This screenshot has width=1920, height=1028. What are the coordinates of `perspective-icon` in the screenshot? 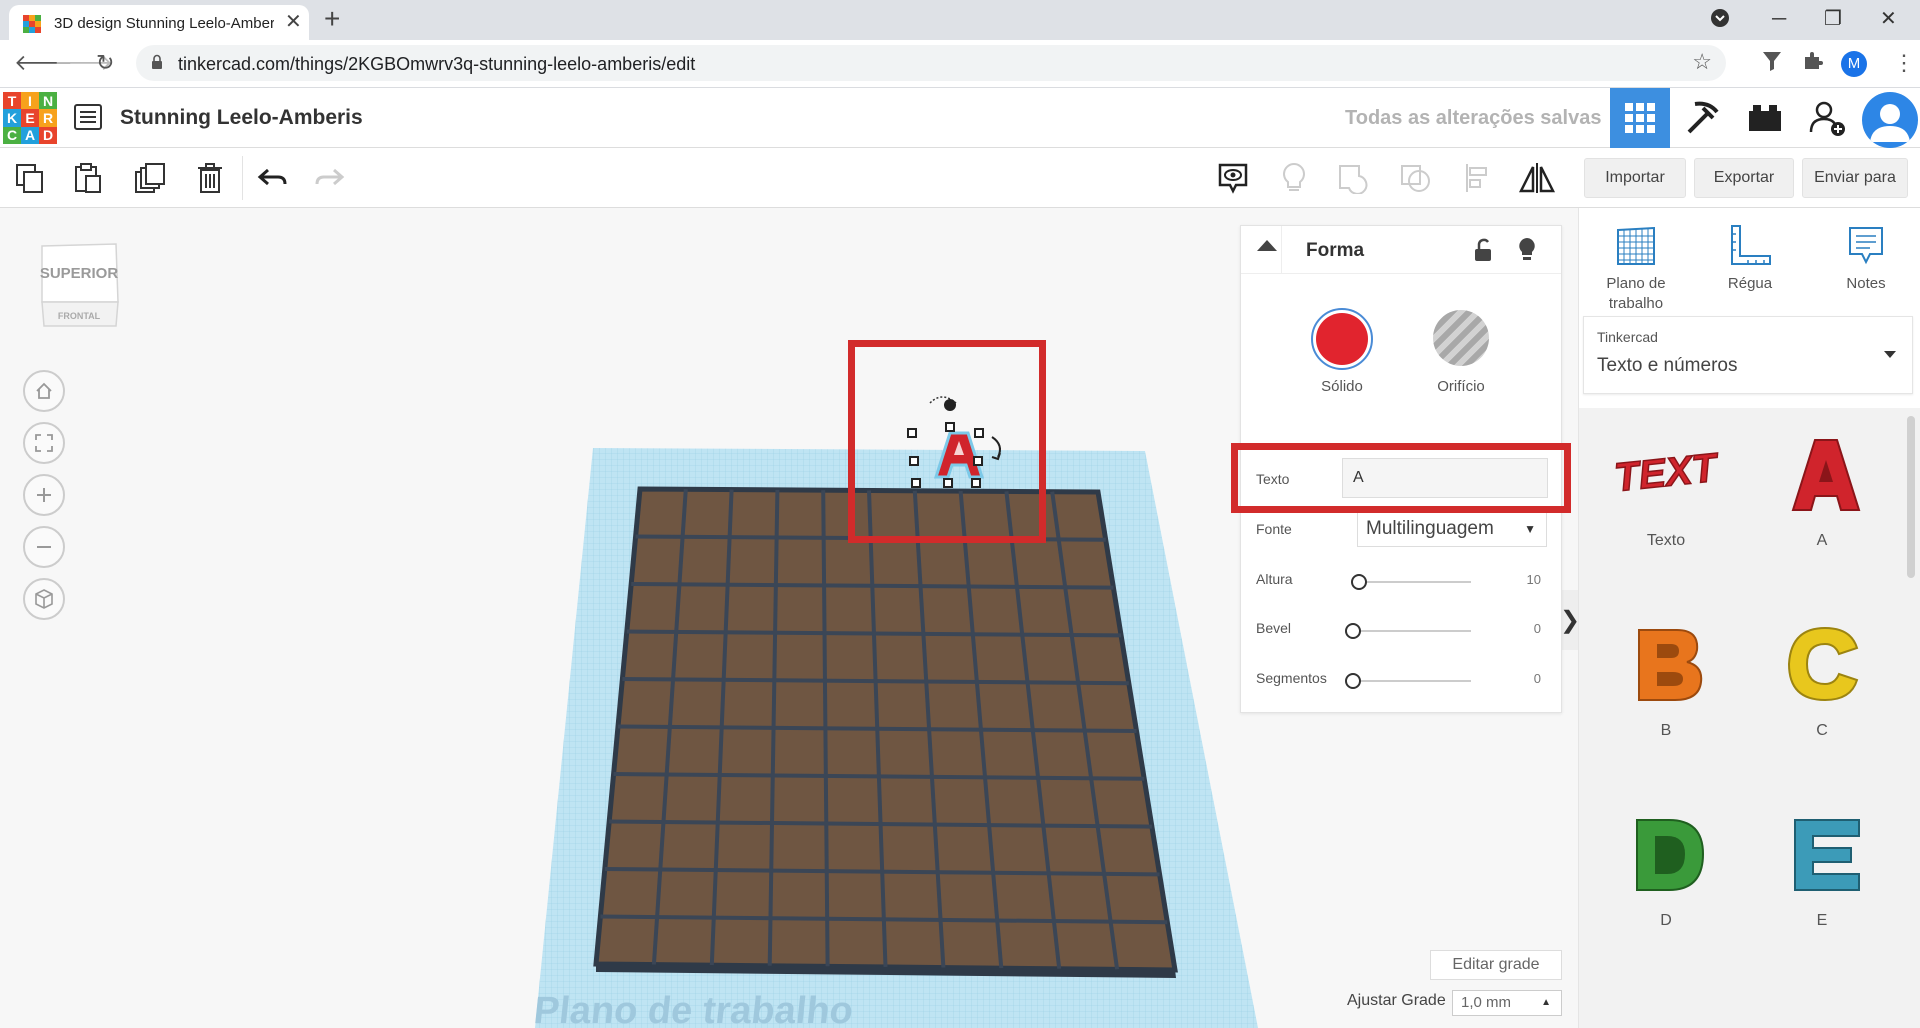 It's located at (44, 599).